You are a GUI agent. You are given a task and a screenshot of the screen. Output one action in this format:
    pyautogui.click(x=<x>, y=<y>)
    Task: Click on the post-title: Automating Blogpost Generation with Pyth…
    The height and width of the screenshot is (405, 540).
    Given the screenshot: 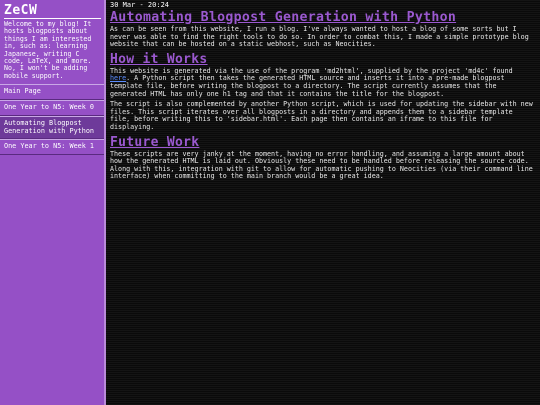 What is the action you would take?
    pyautogui.click(x=283, y=17)
    